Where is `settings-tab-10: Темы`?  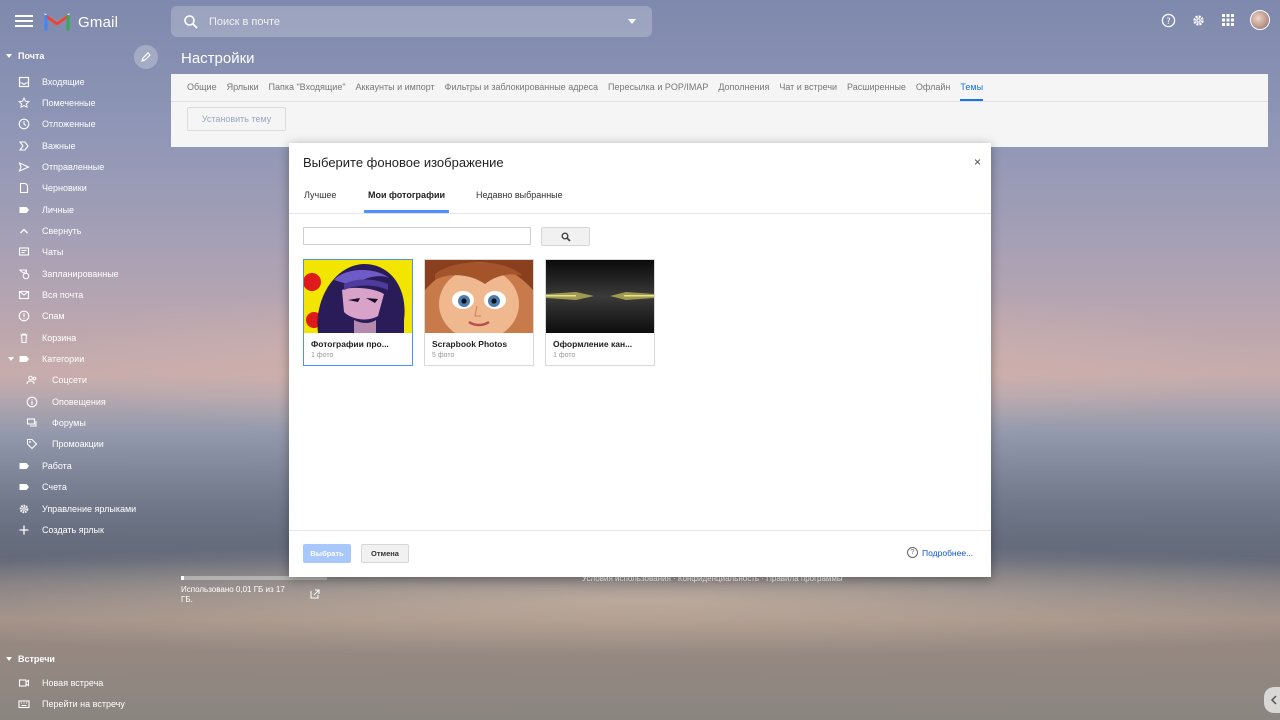 settings-tab-10: Темы is located at coordinates (972, 87).